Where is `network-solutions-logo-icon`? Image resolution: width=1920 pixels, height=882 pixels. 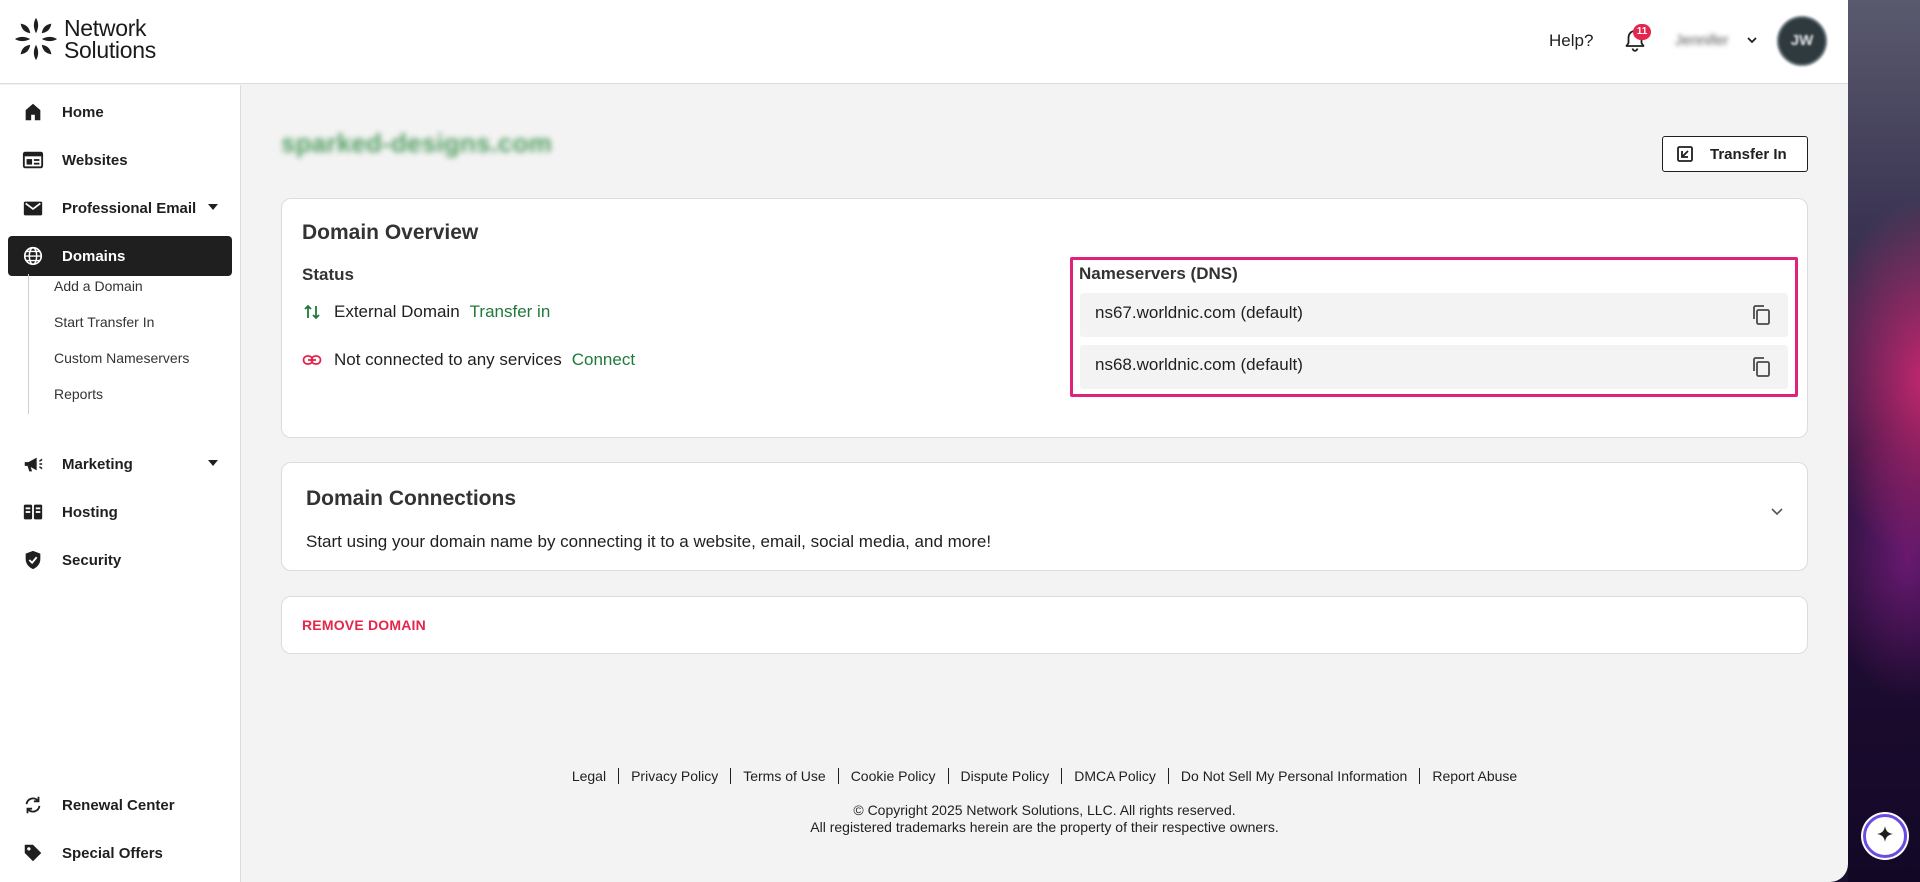
network-solutions-logo-icon is located at coordinates (36, 39).